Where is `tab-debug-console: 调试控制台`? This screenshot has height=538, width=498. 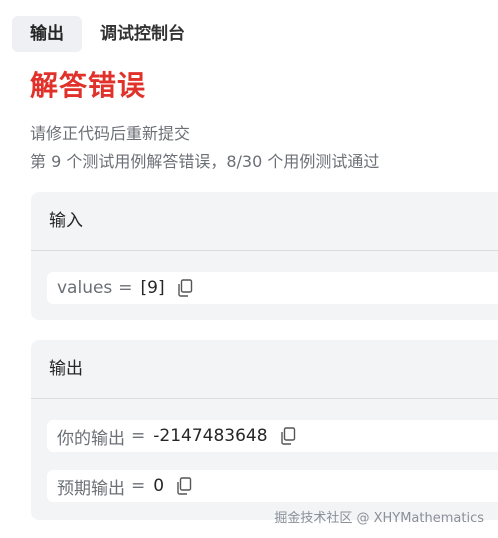 tab-debug-console: 调试控制台 is located at coordinates (142, 34).